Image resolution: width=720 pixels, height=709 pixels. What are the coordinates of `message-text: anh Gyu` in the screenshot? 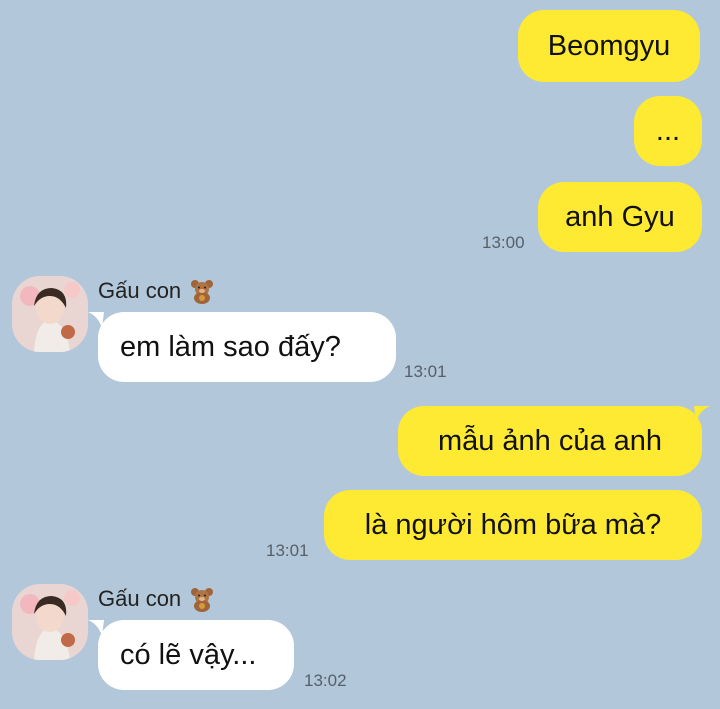 It's located at (620, 216).